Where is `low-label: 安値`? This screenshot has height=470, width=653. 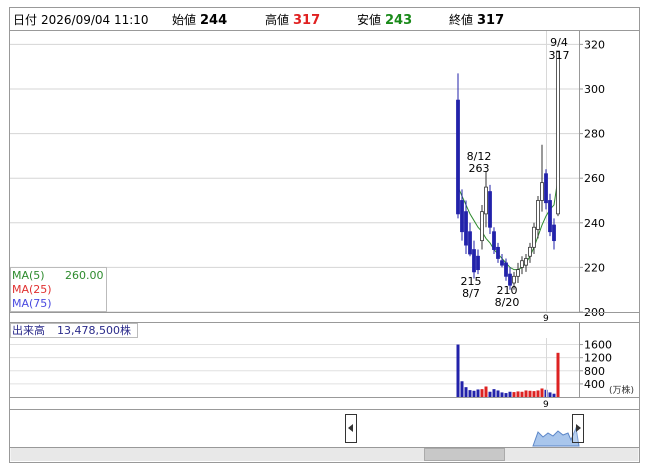
low-label: 安値 is located at coordinates (369, 19).